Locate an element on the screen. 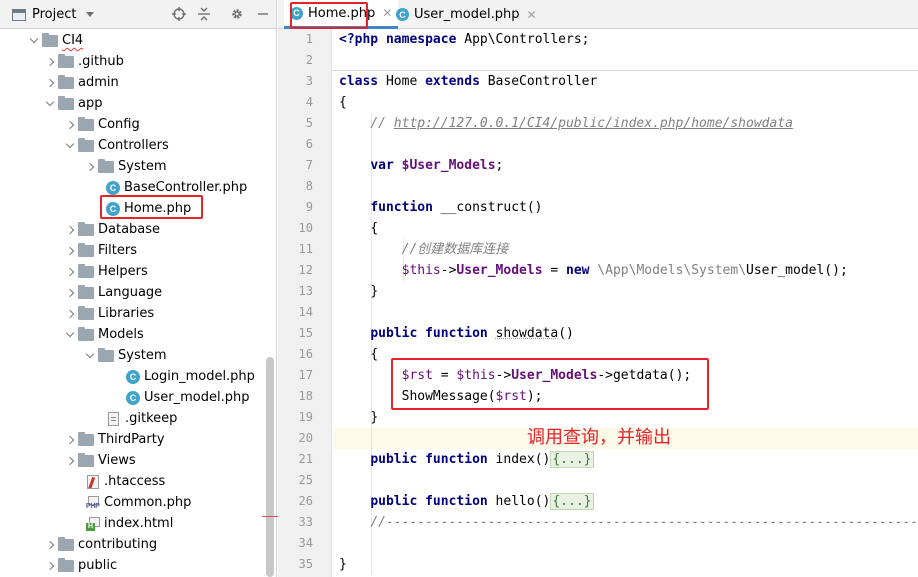  tree-item-htaccess: .htaccess is located at coordinates (135, 481).